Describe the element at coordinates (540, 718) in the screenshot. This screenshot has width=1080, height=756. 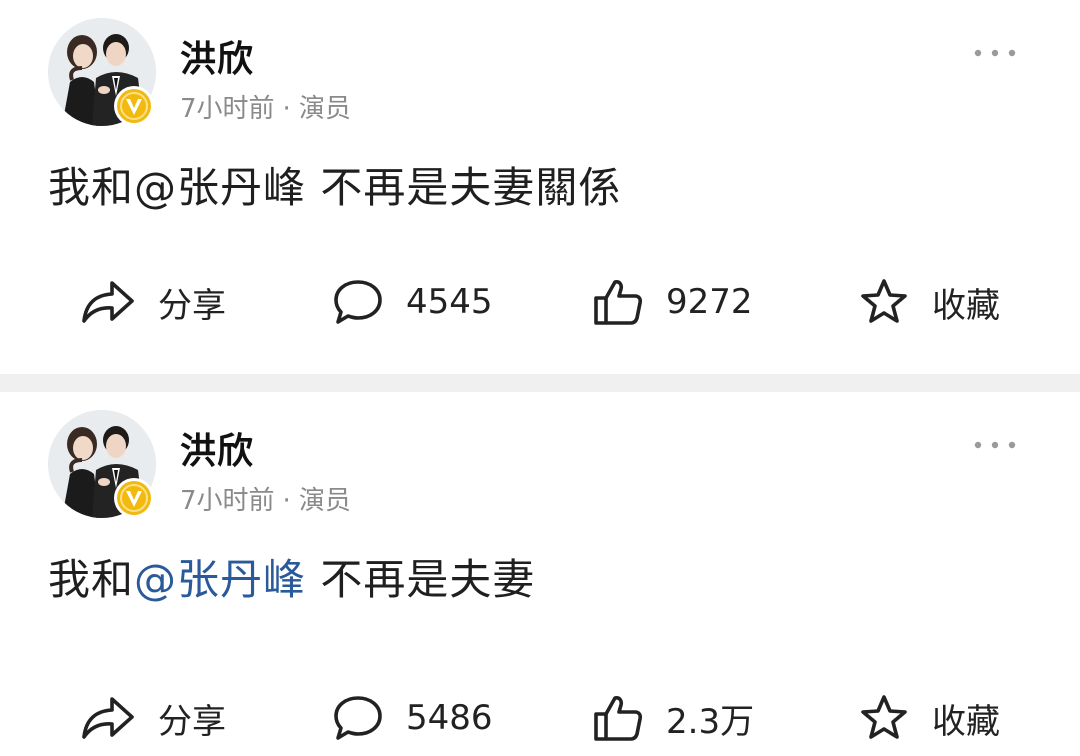
I see `action-bar: 分享 5486 2.3万 收藏` at that location.